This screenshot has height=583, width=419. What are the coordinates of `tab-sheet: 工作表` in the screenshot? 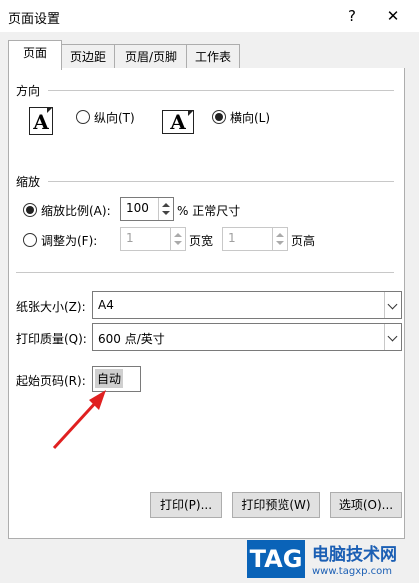 It's located at (213, 56).